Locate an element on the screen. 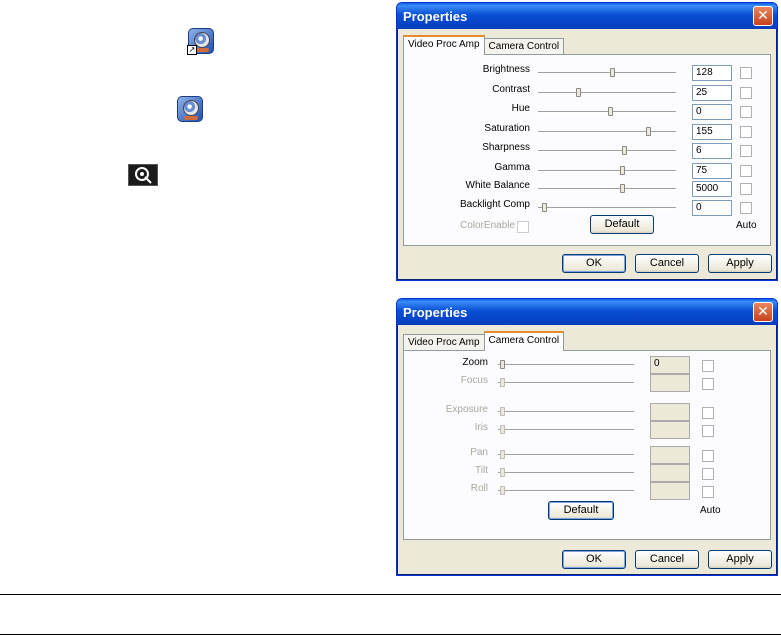  slider-row: Saturation 155 is located at coordinates (587, 131).